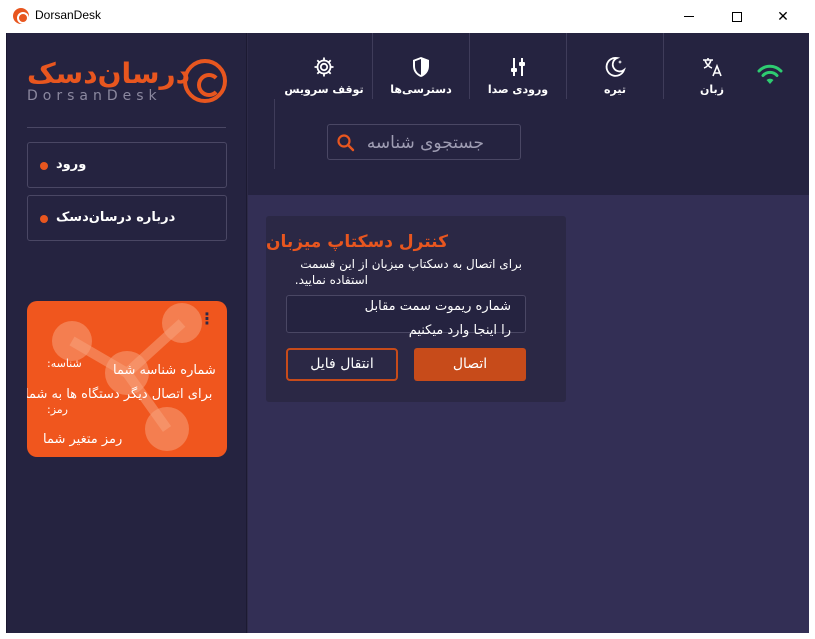 This screenshot has height=639, width=815. What do you see at coordinates (411, 264) in the screenshot?
I see `host-control-description: برای اتصال به دسکتاپ میزبان از این قسمت` at bounding box center [411, 264].